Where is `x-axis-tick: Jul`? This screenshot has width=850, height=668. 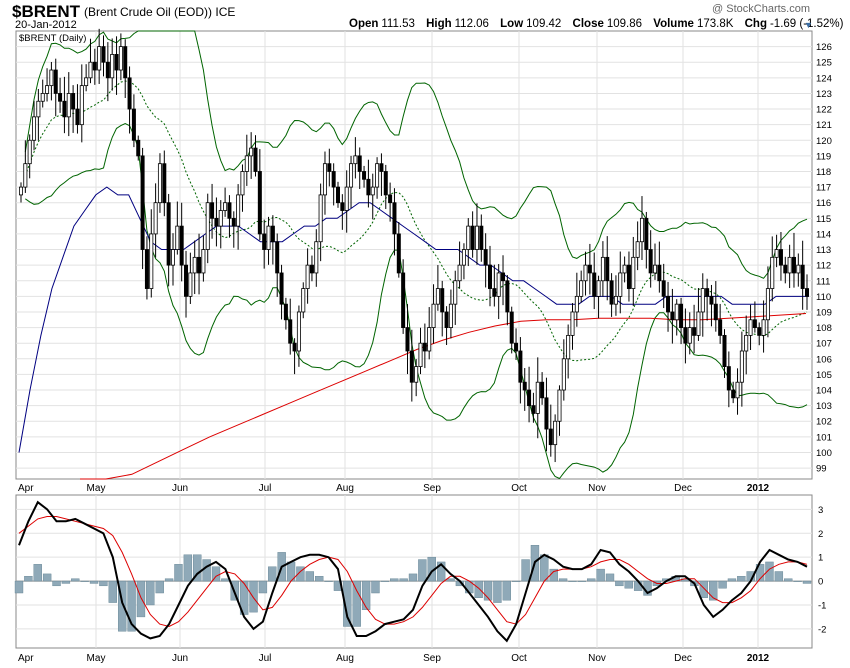 x-axis-tick: Jul is located at coordinates (265, 658).